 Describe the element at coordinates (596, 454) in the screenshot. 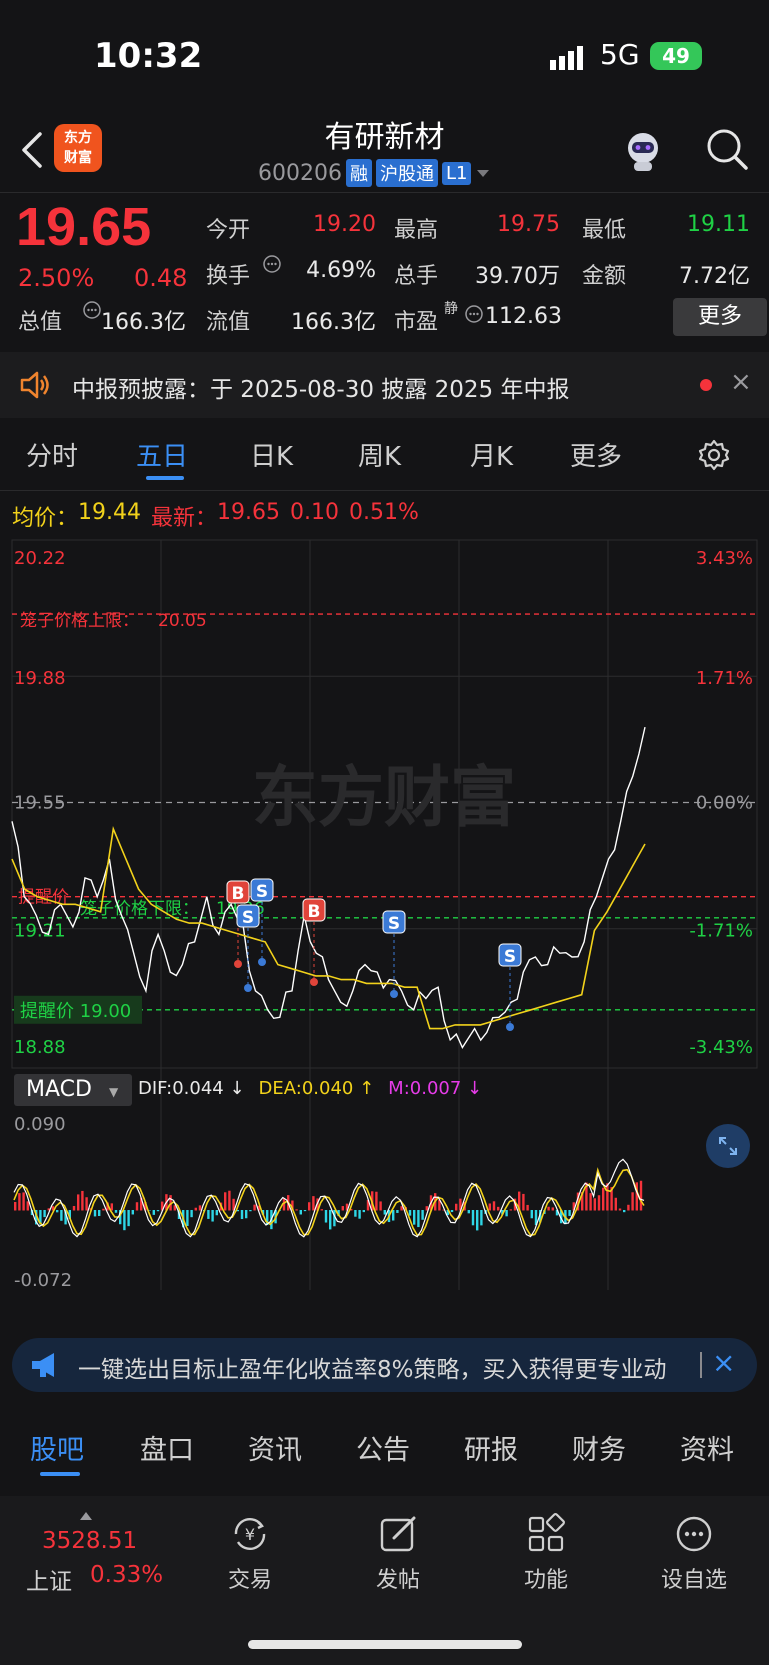

I see `tab-chart-5: 更多` at that location.